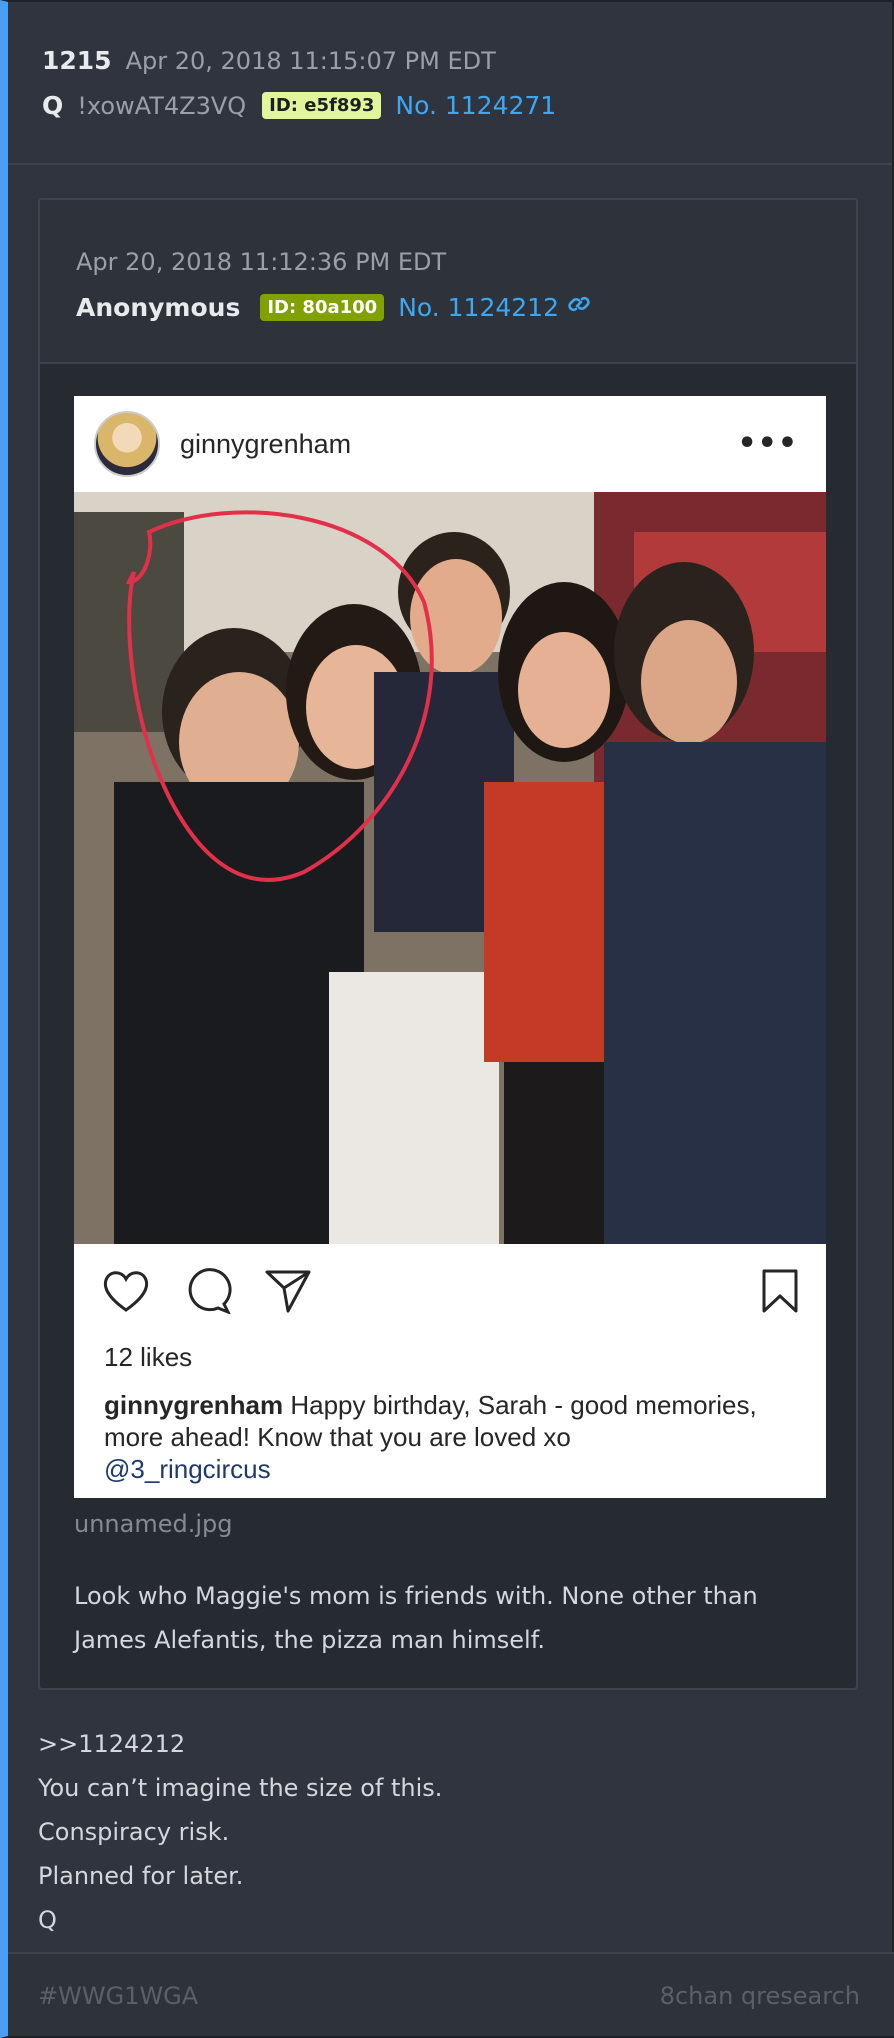 The image size is (894, 2038). Describe the element at coordinates (261, 262) in the screenshot. I see `quoted-timestamp: Apr 20, 2018 11:12:36 PM EDT` at that location.